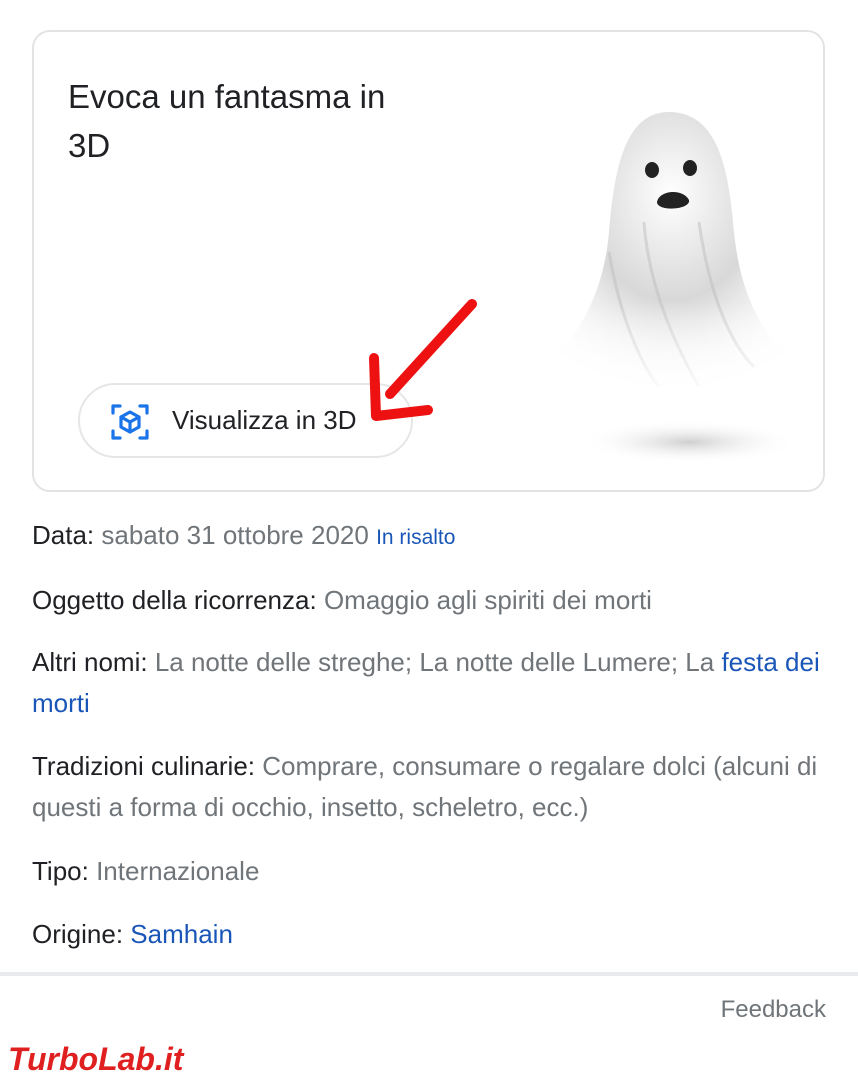  I want to click on section-divider, so click(429, 974).